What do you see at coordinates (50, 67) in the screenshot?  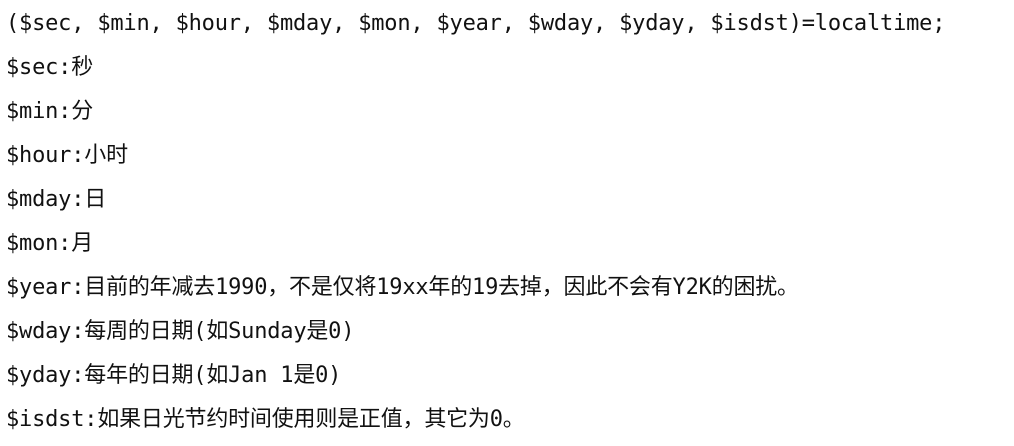 I see `description-sec: $sec:秒` at bounding box center [50, 67].